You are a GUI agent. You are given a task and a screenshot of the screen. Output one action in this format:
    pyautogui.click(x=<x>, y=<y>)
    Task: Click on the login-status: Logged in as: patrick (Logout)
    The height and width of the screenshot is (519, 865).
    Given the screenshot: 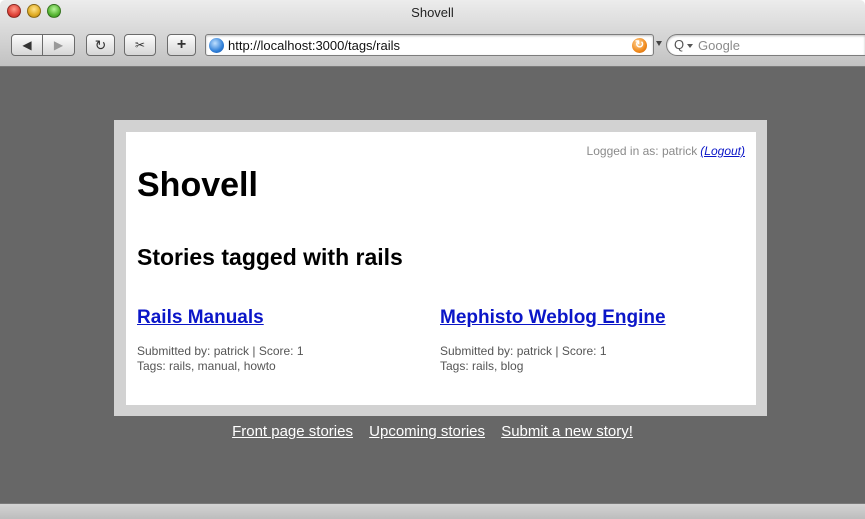 What is the action you would take?
    pyautogui.click(x=666, y=151)
    